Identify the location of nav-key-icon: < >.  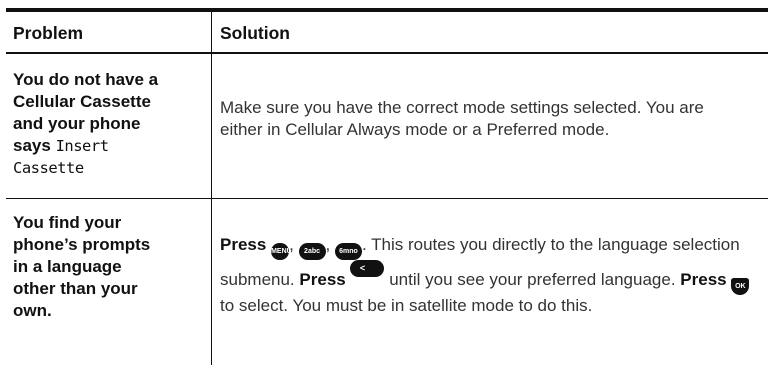
(367, 275).